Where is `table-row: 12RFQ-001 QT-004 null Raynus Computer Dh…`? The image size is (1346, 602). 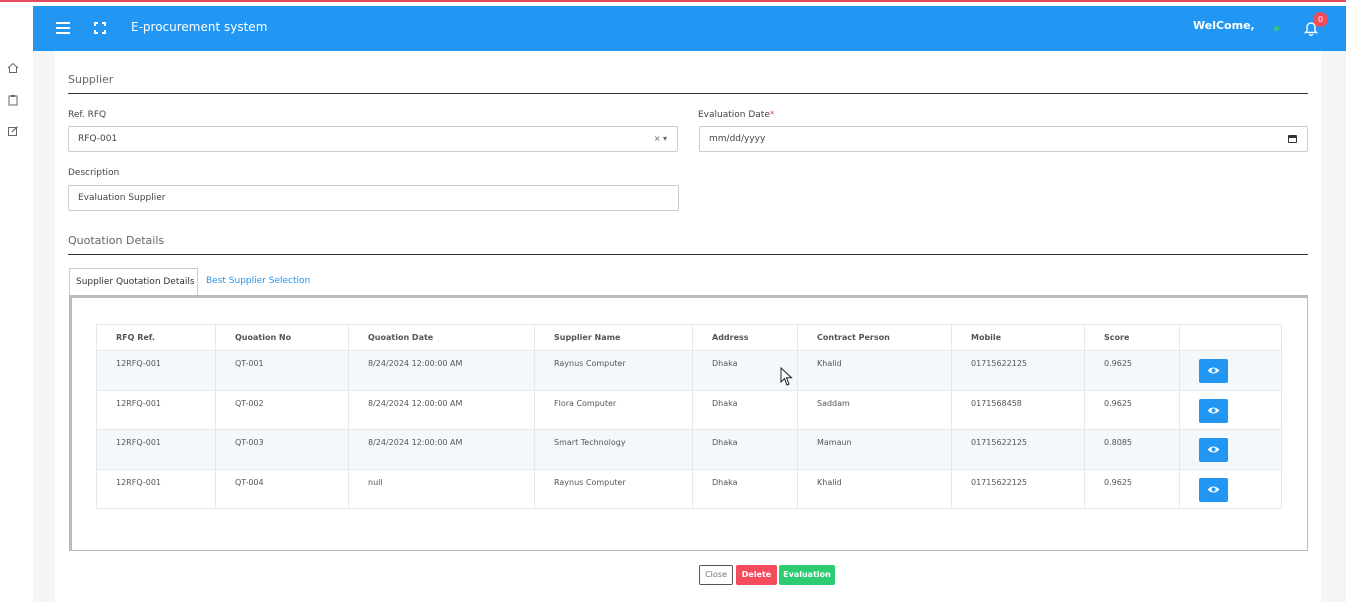
table-row: 12RFQ-001 QT-004 null Raynus Computer Dh… is located at coordinates (689, 488).